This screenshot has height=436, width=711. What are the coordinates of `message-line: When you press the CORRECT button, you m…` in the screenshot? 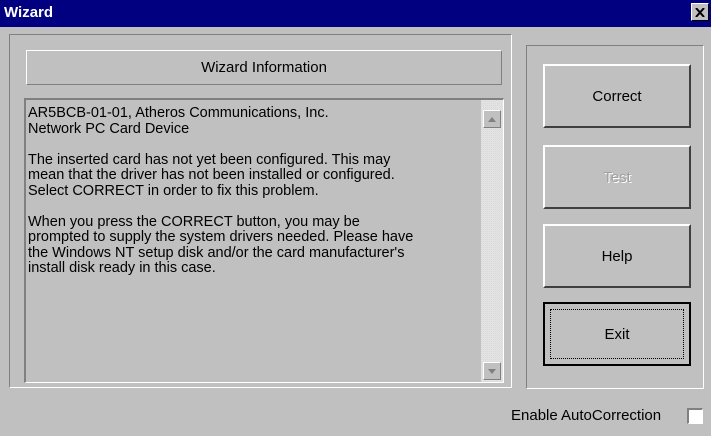 It's located at (194, 221).